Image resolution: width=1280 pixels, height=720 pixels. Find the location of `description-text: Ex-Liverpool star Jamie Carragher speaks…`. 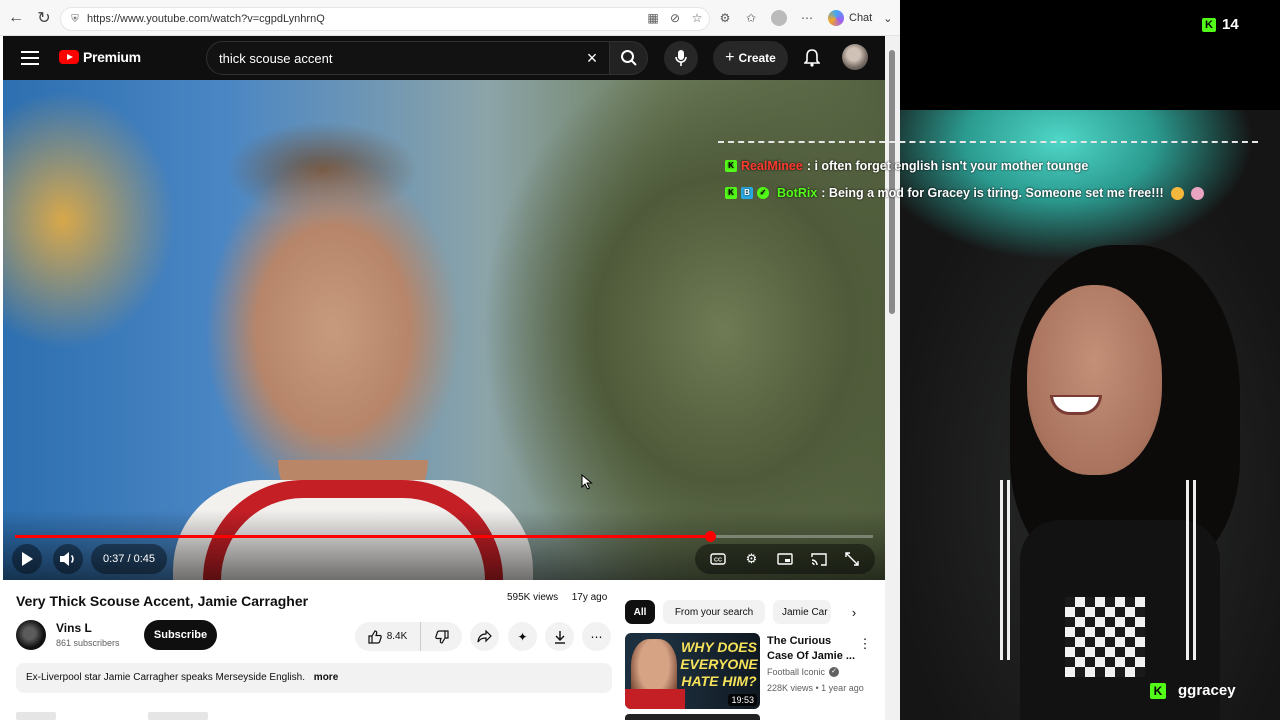

description-text: Ex-Liverpool star Jamie Carragher speaks… is located at coordinates (166, 677).